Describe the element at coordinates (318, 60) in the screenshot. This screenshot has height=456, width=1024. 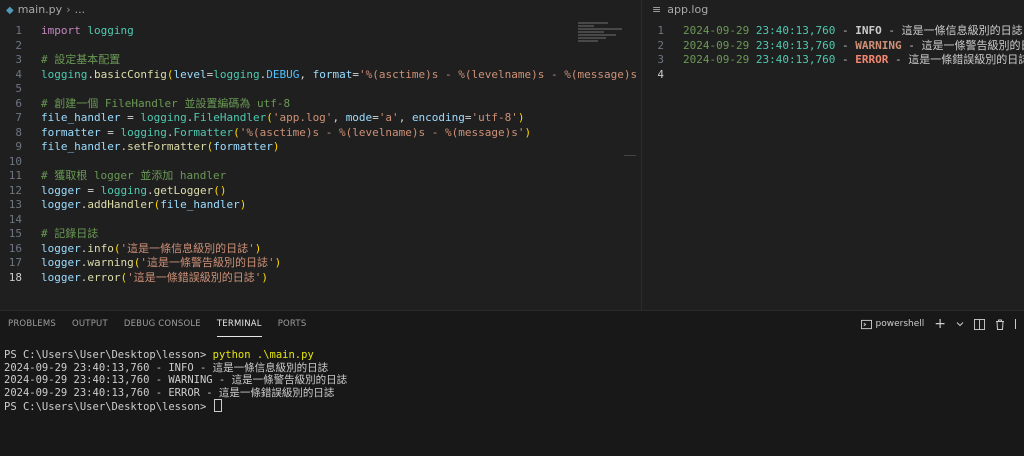
I see `code-line: 3 # 設定基本配置` at that location.